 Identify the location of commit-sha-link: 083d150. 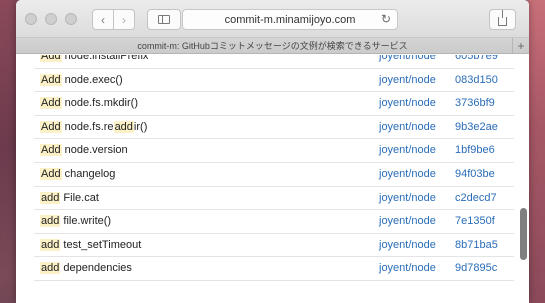
(476, 80).